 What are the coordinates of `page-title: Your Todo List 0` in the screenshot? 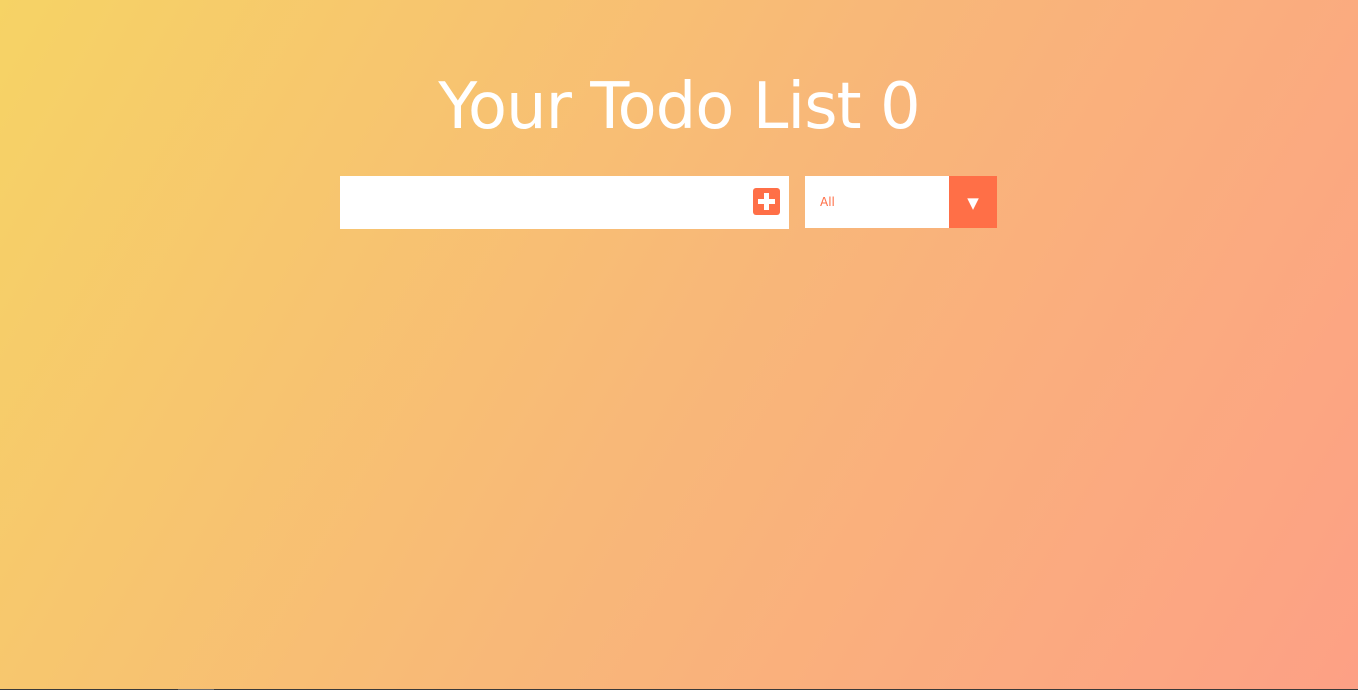 It's located at (679, 106).